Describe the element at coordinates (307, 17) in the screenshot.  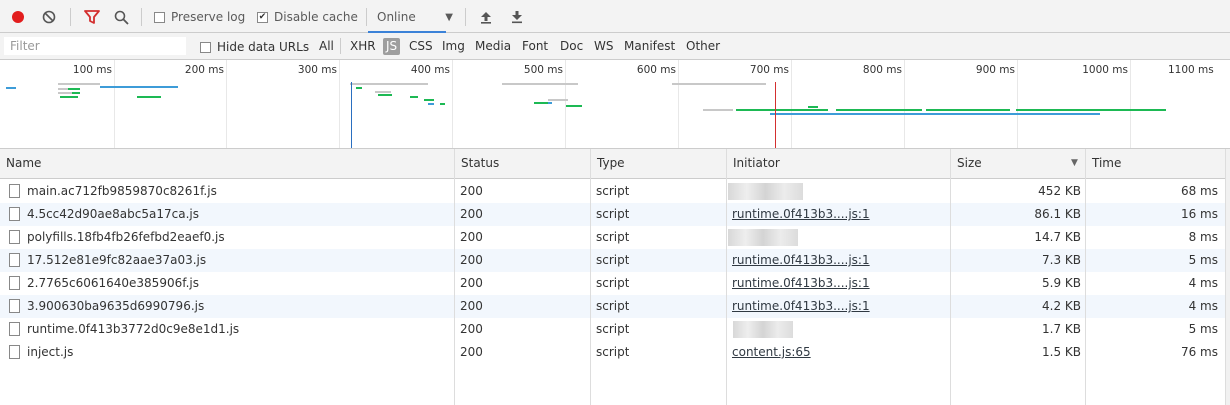
I see `disable-cache-checkbox: ✔ Disable cache` at that location.